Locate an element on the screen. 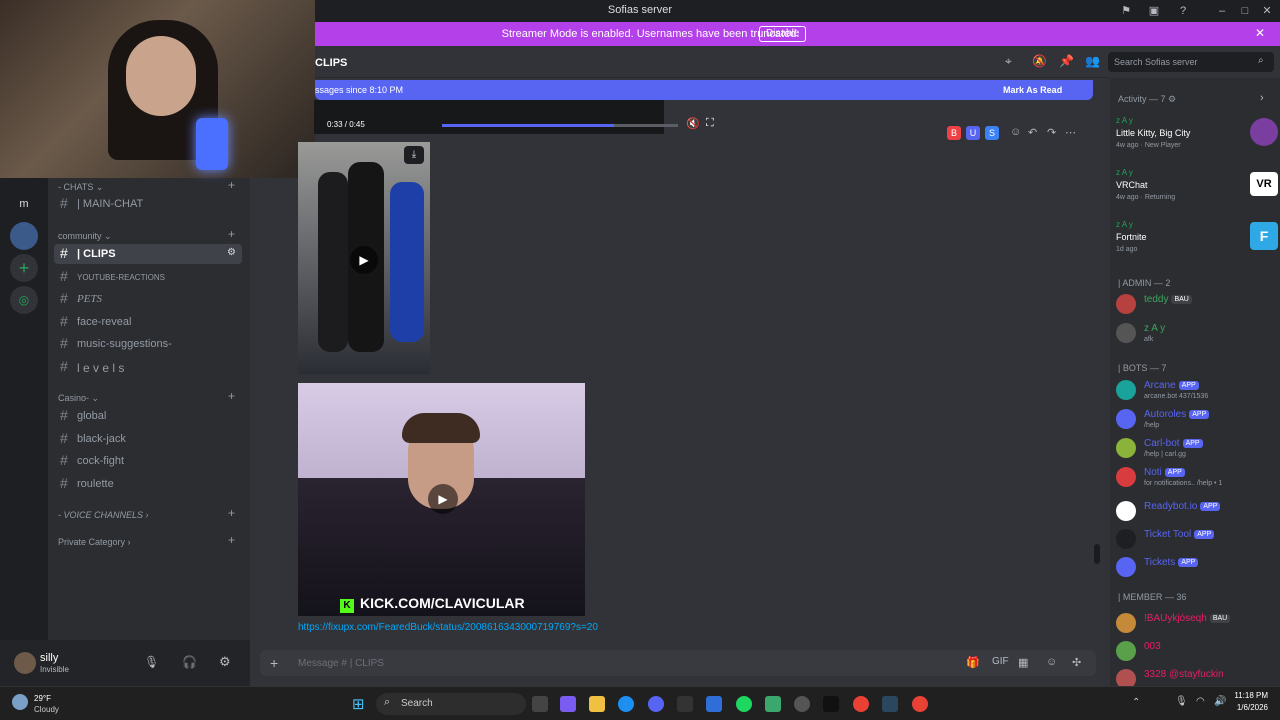 The width and height of the screenshot is (1280, 720). channel-pets: # PETS is located at coordinates (148, 299).